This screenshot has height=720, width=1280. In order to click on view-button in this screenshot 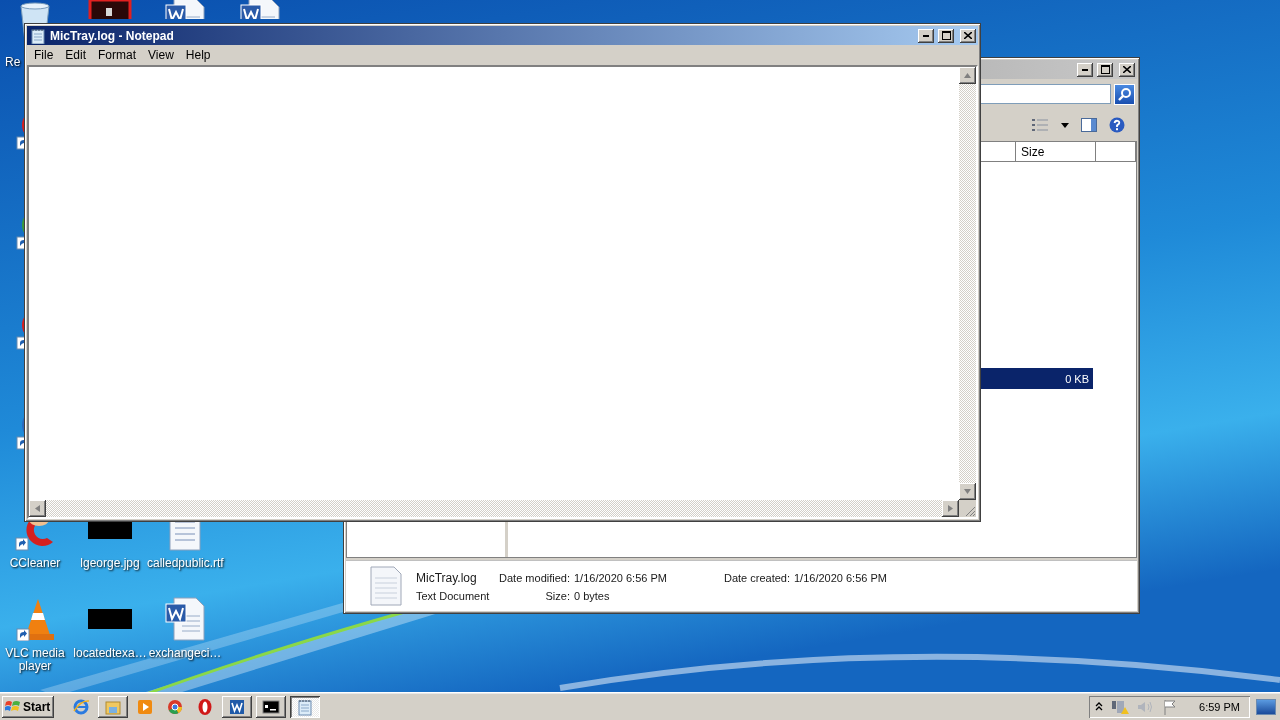, I will do `click(1040, 125)`.